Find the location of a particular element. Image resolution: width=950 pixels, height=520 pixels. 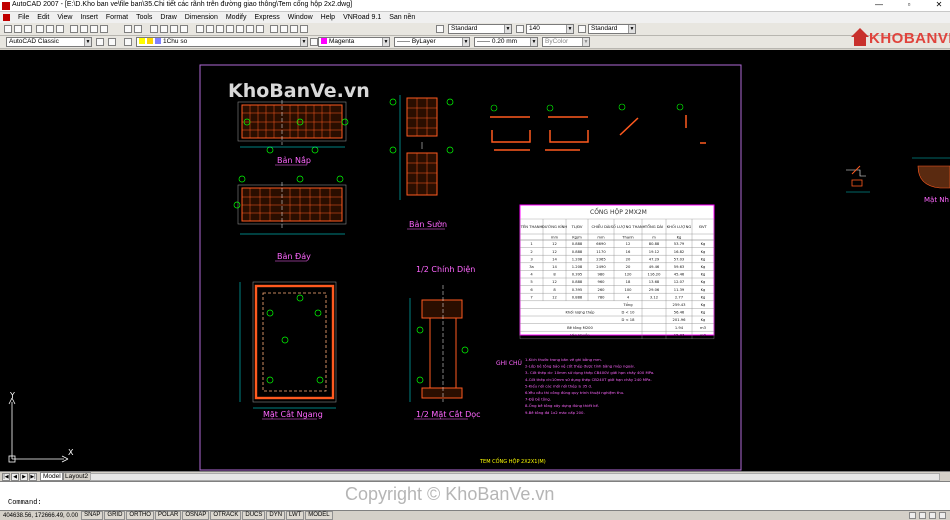

table-unit: Kg/m is located at coordinates (577, 238).